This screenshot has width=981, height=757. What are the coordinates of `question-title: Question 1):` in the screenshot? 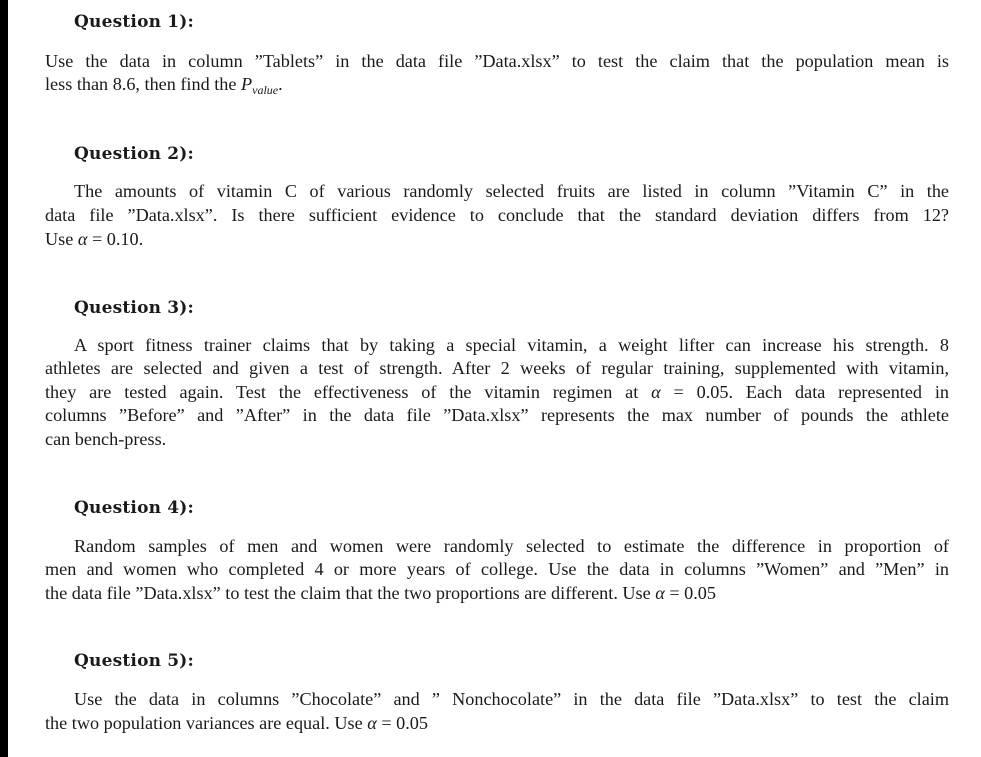 It's located at (134, 22).